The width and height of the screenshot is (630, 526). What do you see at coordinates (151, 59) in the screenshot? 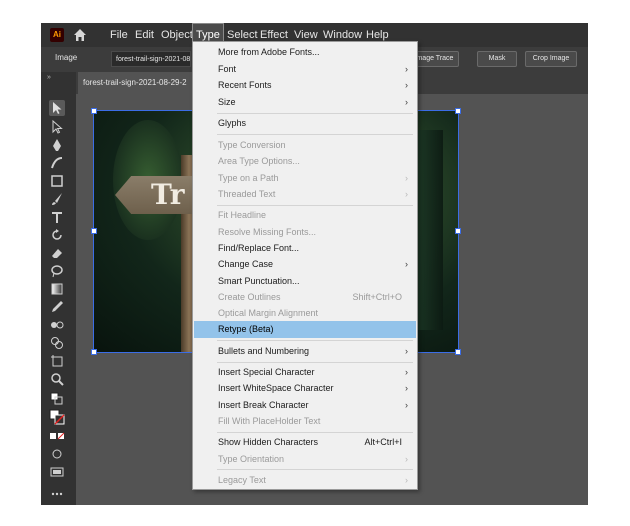
I see `linked-file-field: forest-trail-sign-2021-08` at bounding box center [151, 59].